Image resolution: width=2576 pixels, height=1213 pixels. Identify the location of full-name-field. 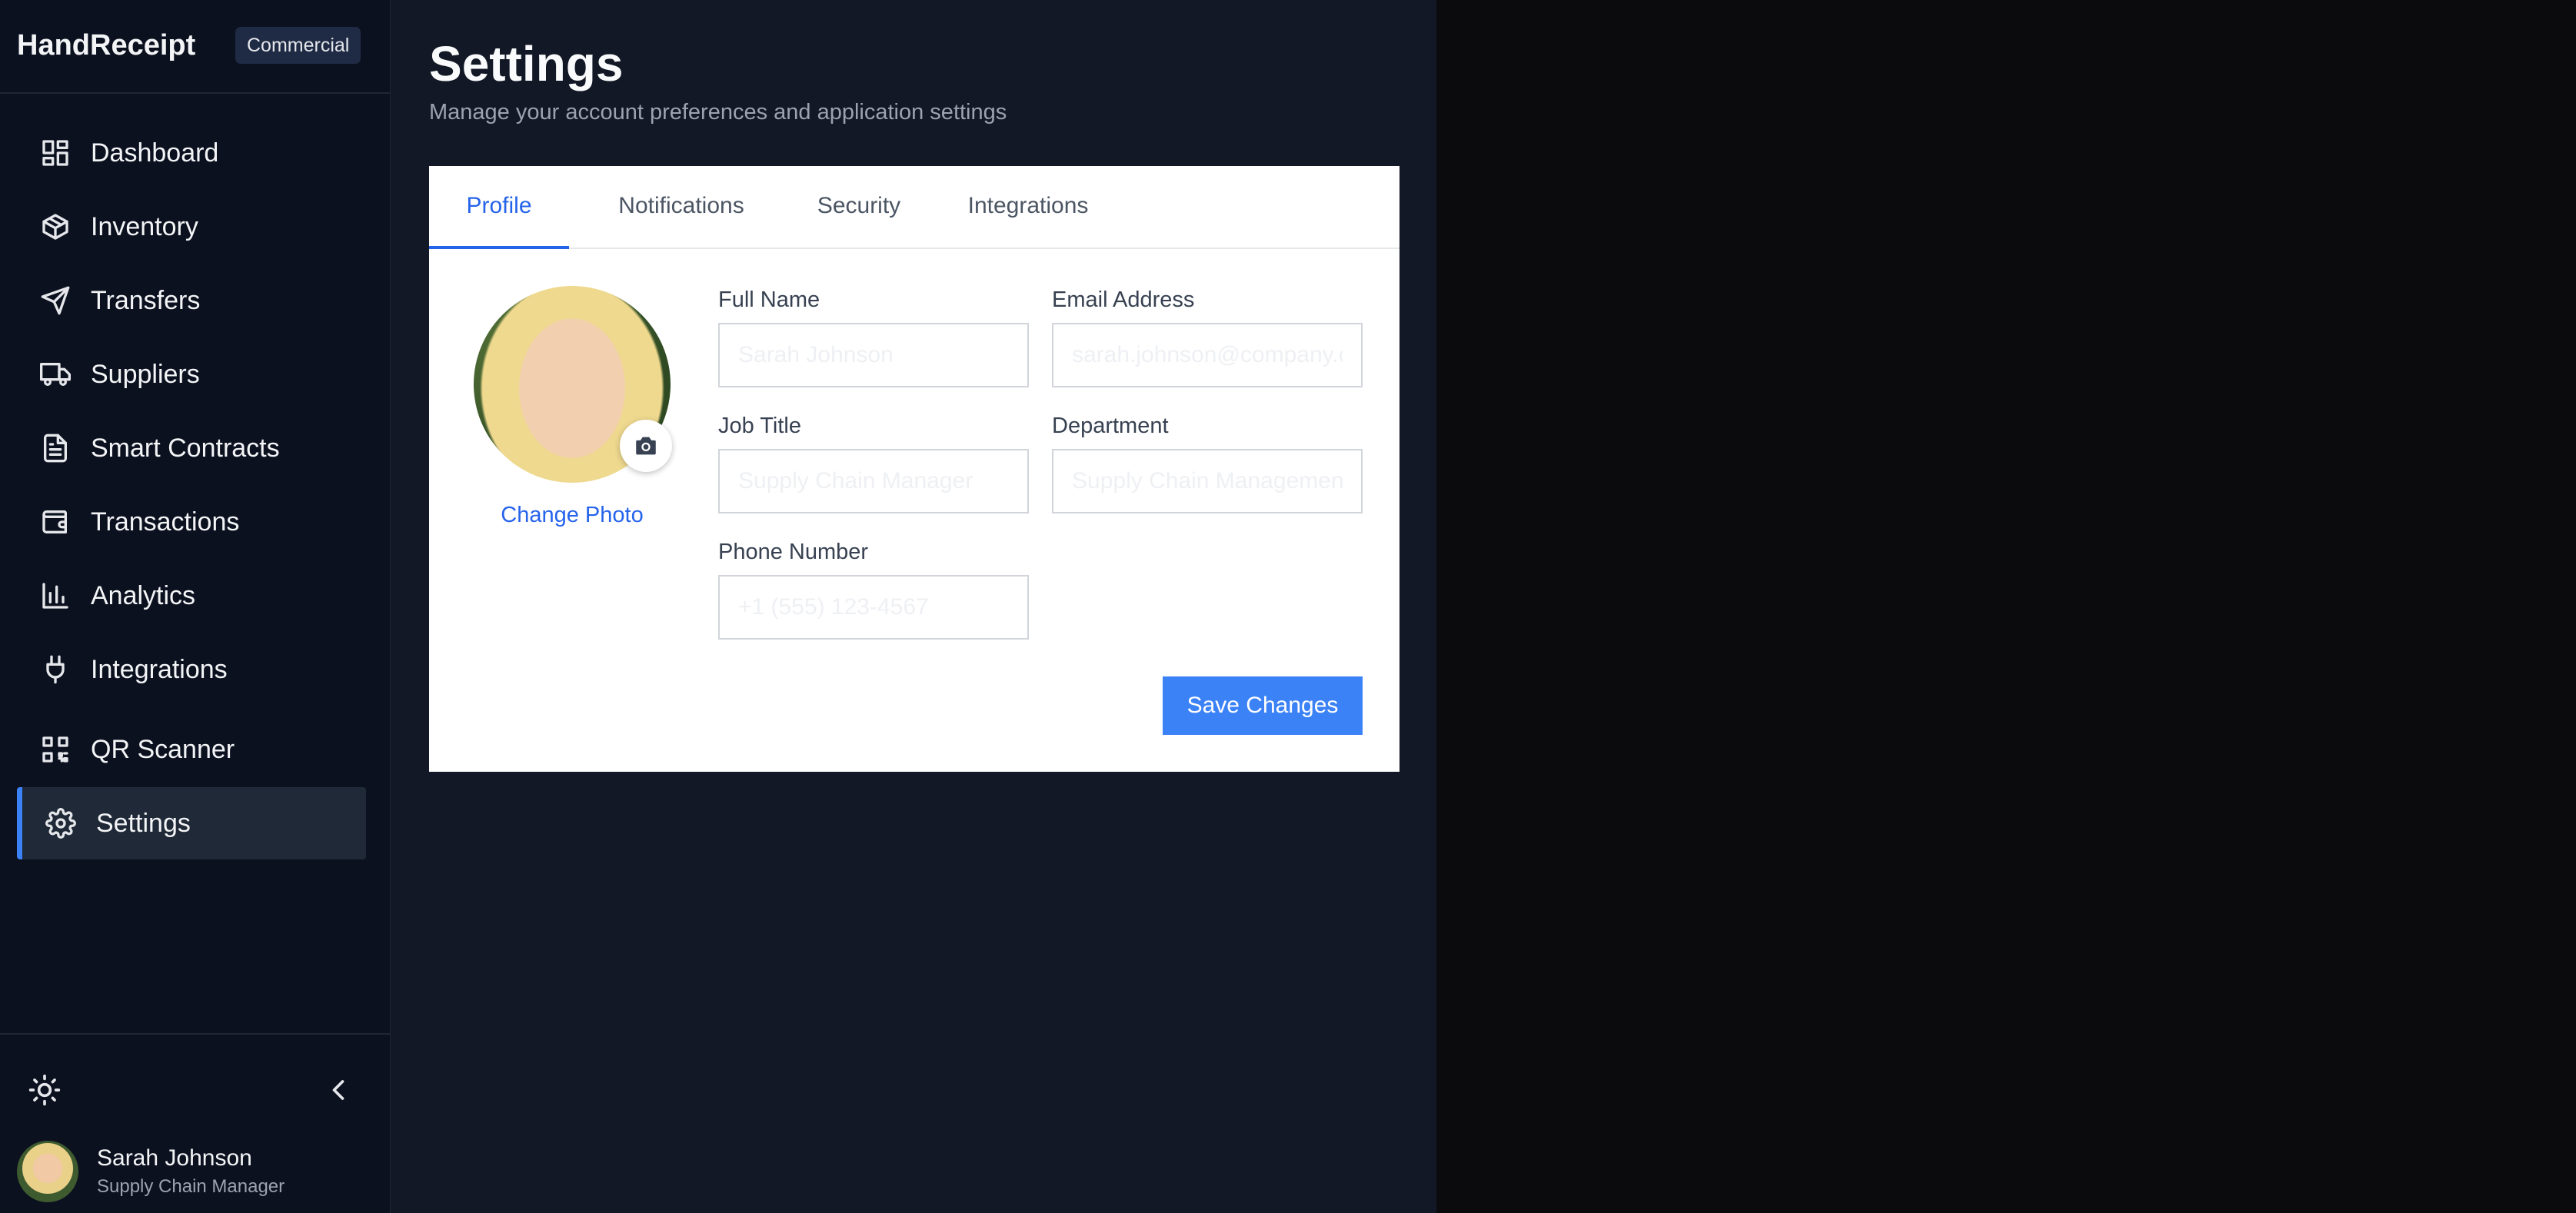
(873, 355).